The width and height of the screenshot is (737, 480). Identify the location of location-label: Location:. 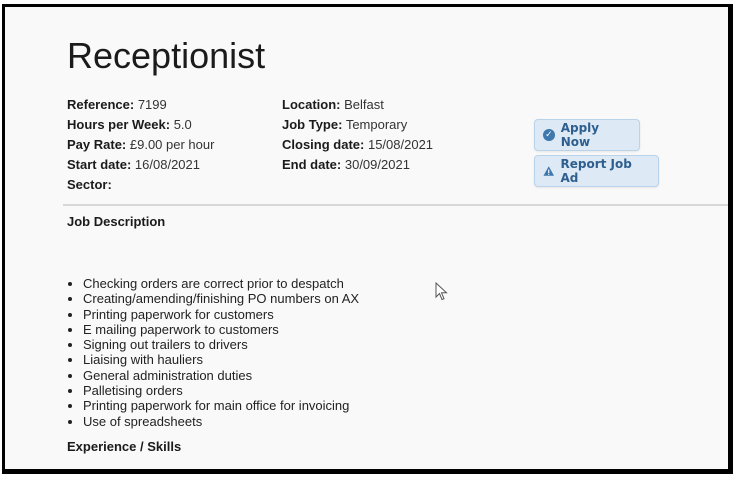
(311, 104).